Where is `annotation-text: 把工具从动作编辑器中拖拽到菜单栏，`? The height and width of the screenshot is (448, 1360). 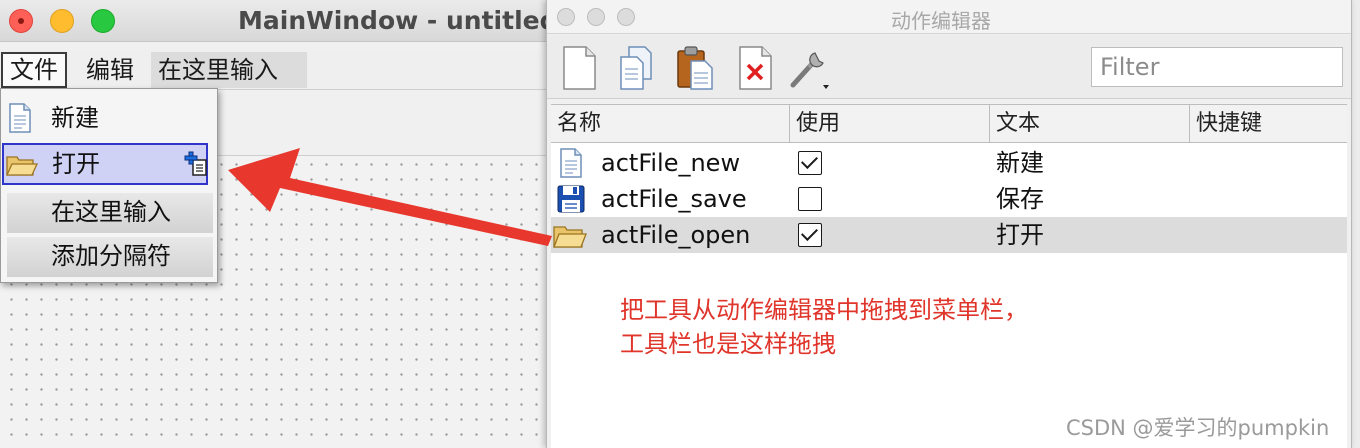 annotation-text: 把工具从动作编辑器中拖拽到菜单栏， is located at coordinates (824, 310).